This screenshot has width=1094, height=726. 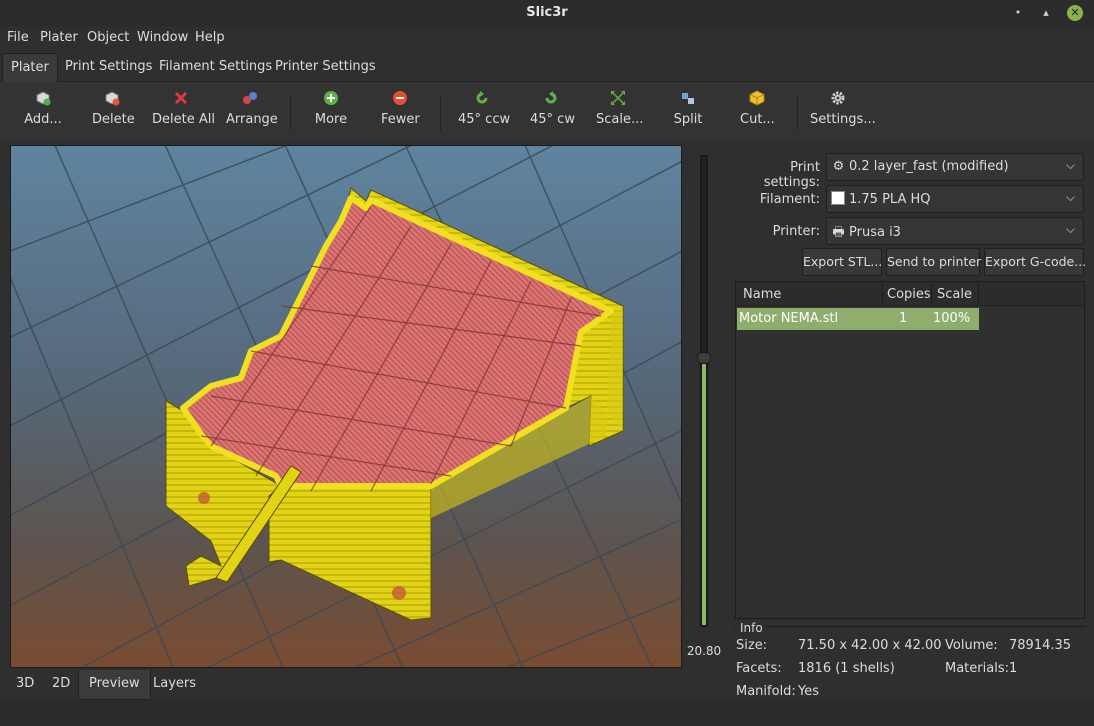 What do you see at coordinates (796, 231) in the screenshot?
I see `printer-label: Printer:` at bounding box center [796, 231].